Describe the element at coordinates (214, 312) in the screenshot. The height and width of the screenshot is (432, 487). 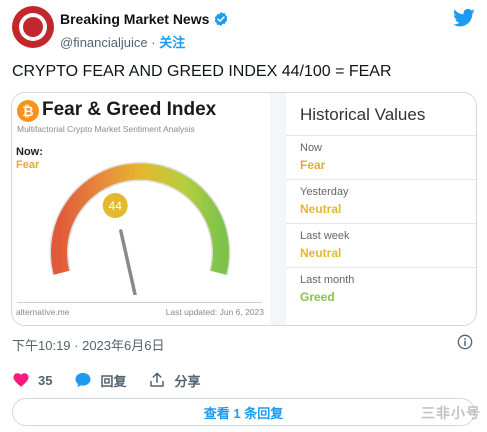
I see `fear-greed-last-updated: Last updated: Jun 6, 2023` at that location.